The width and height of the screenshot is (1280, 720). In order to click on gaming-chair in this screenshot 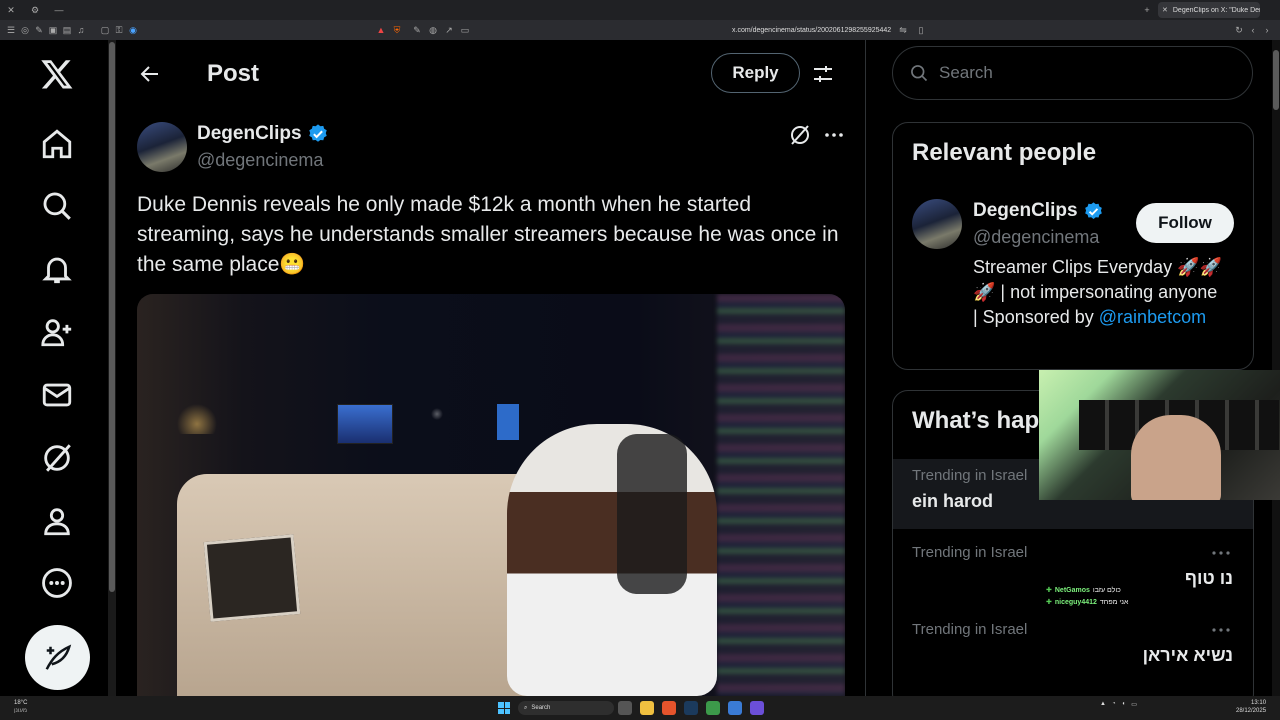, I will do `click(652, 514)`.